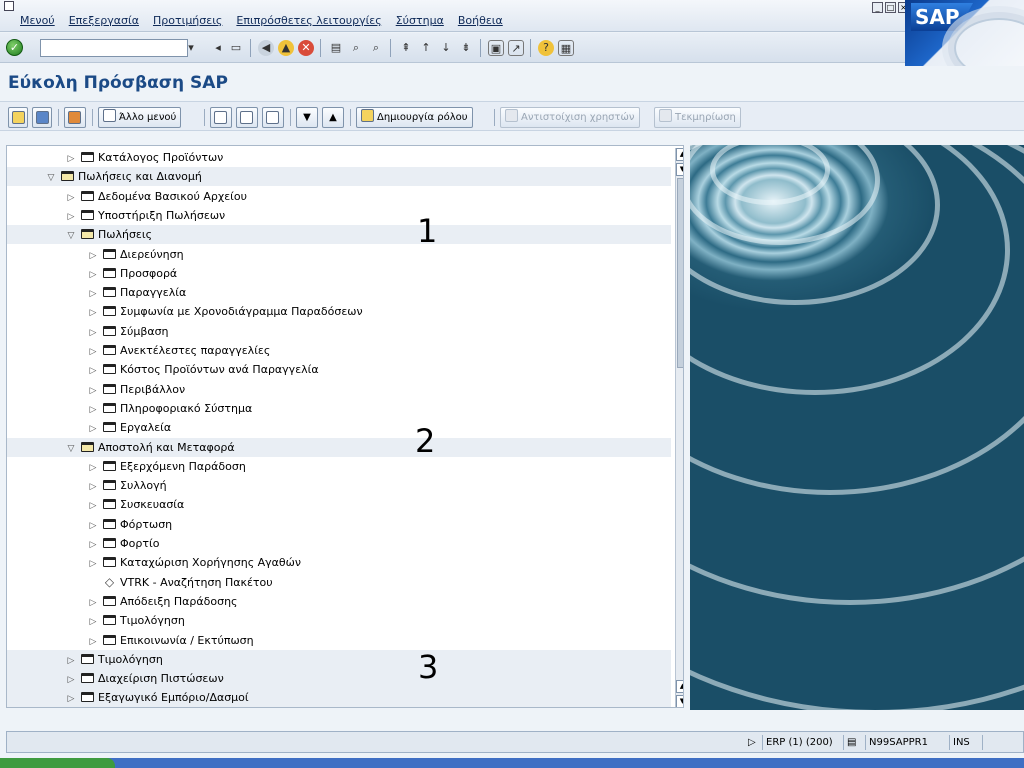 The height and width of the screenshot is (768, 1024). I want to click on tree-scrollbar: ▲ ▼ ▲ ▼, so click(679, 427).